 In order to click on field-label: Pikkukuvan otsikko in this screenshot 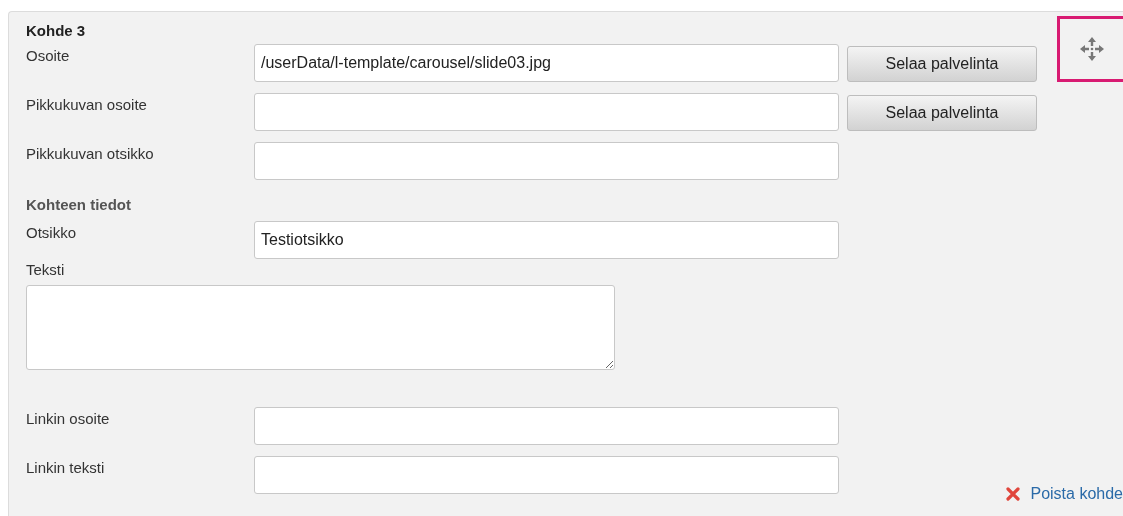, I will do `click(90, 153)`.